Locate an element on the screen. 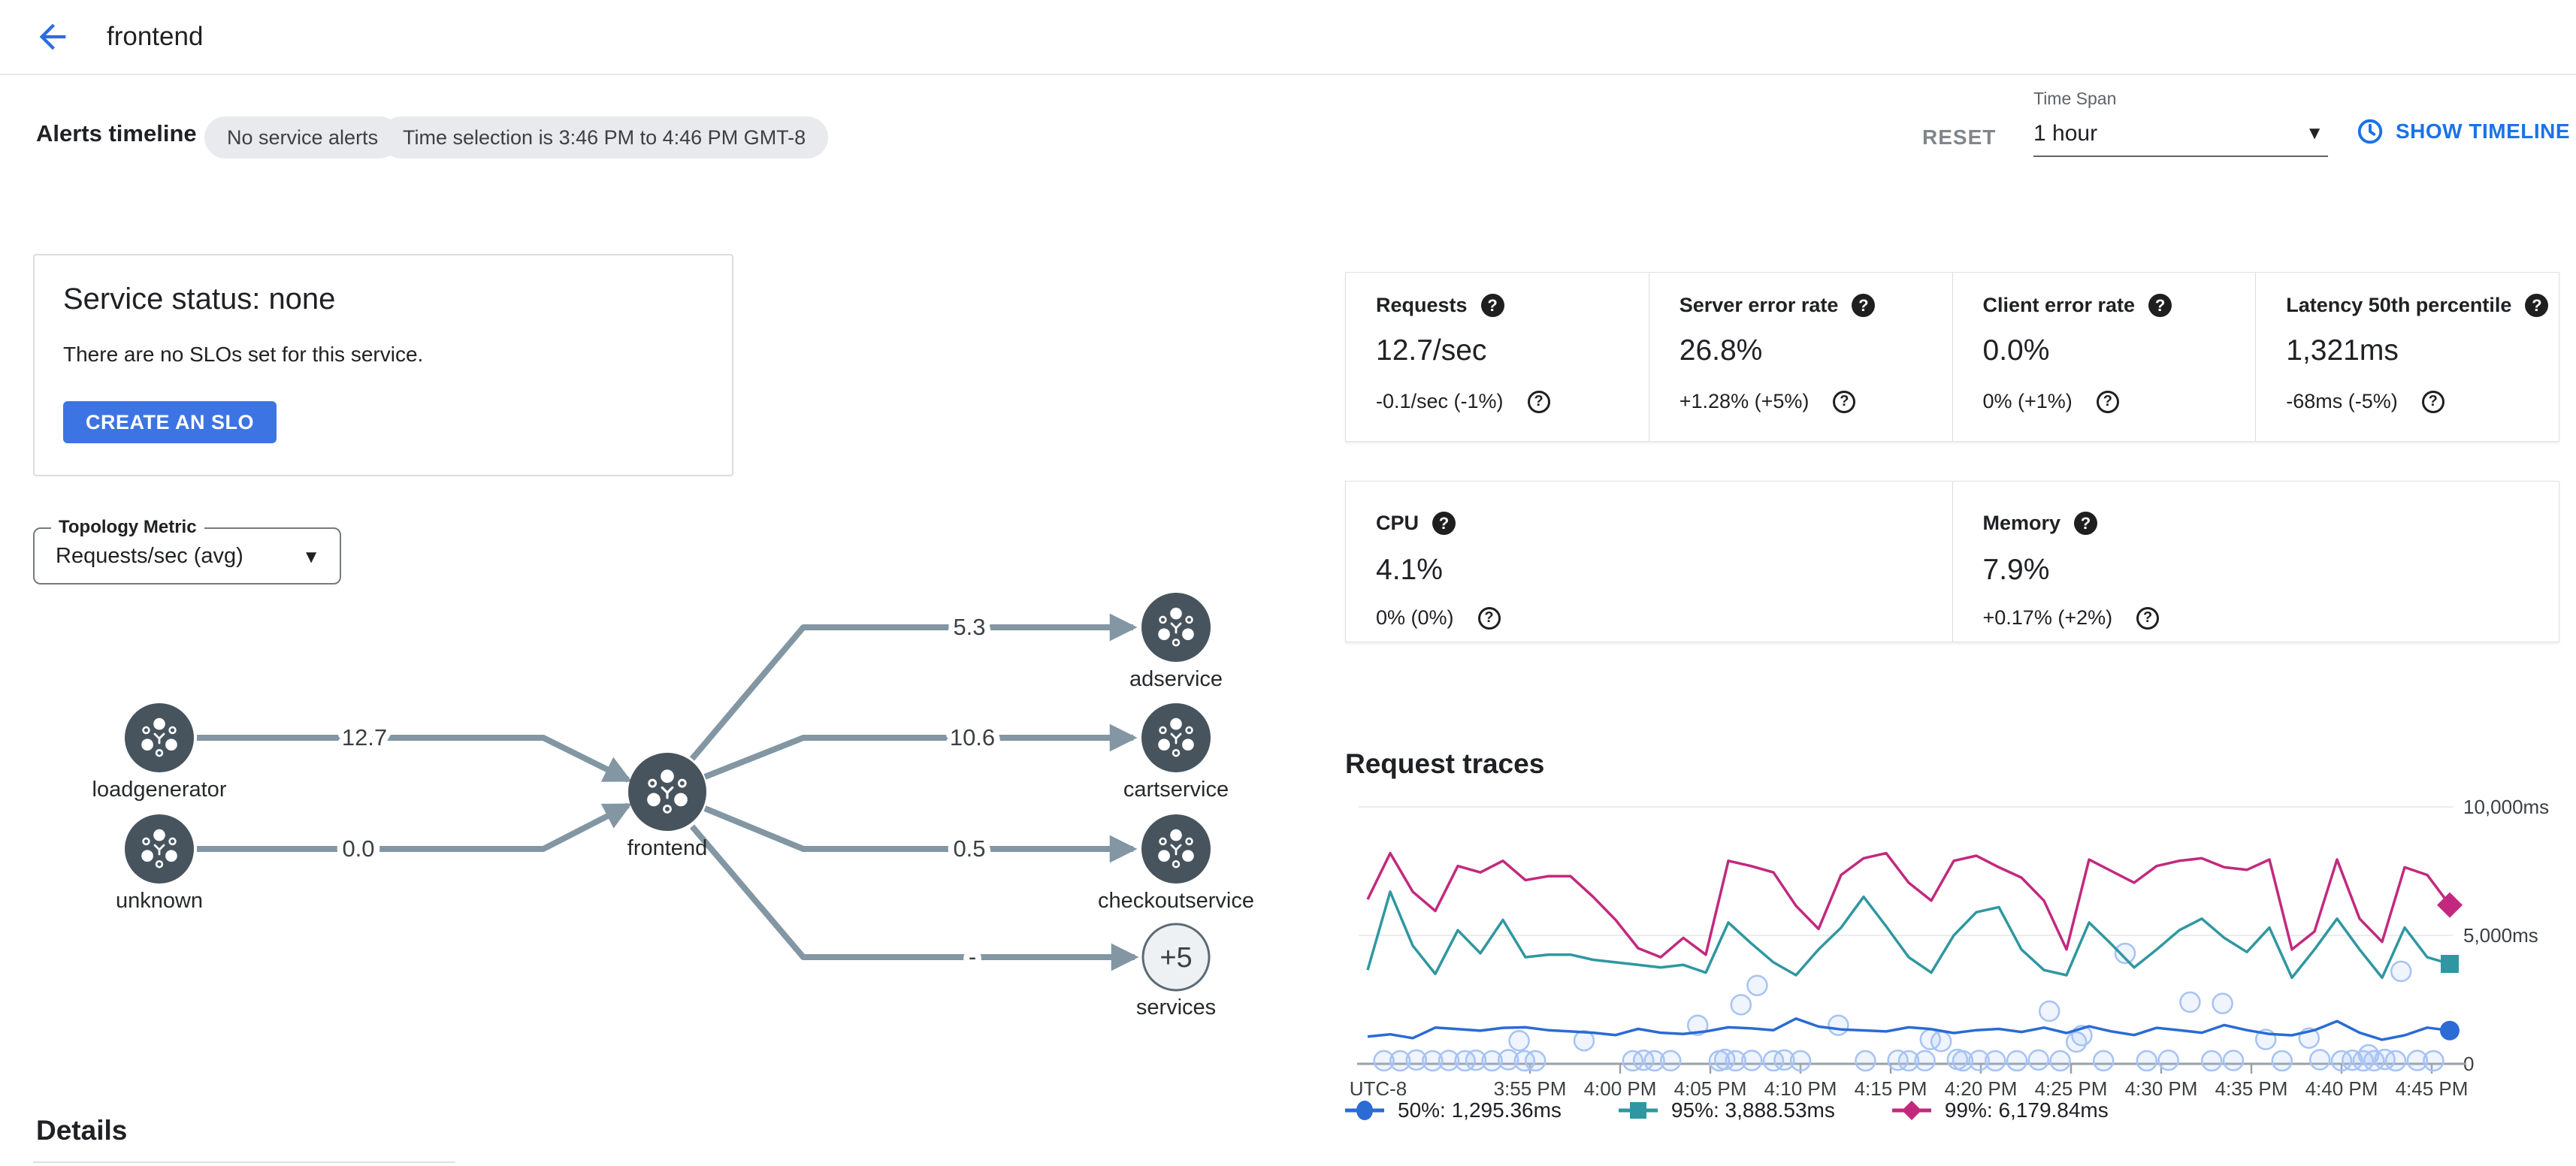  svg-text: frontend is located at coordinates (667, 848).